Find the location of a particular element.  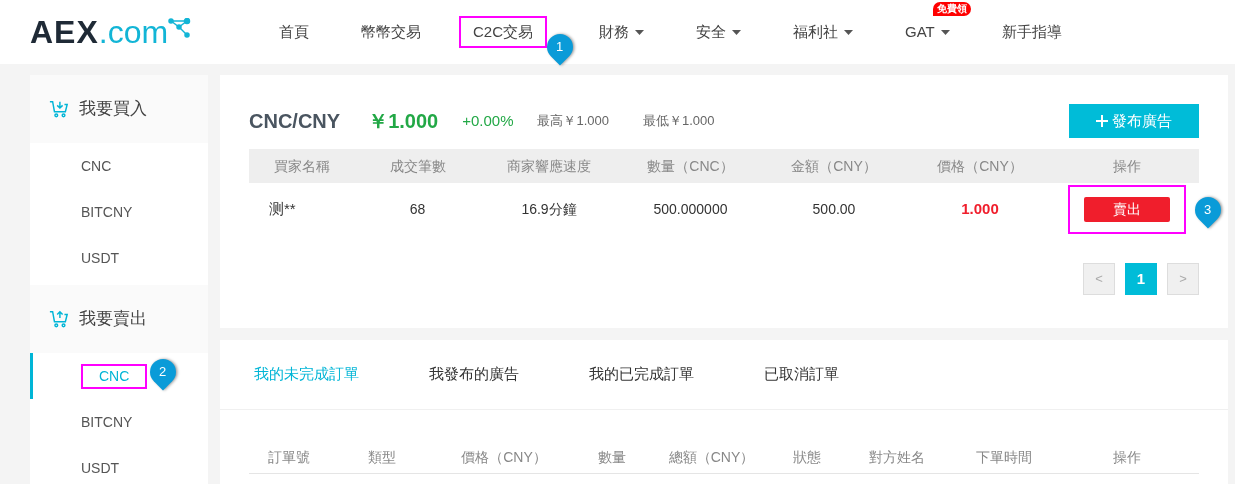

high-price: 最高￥1.000 is located at coordinates (573, 121).